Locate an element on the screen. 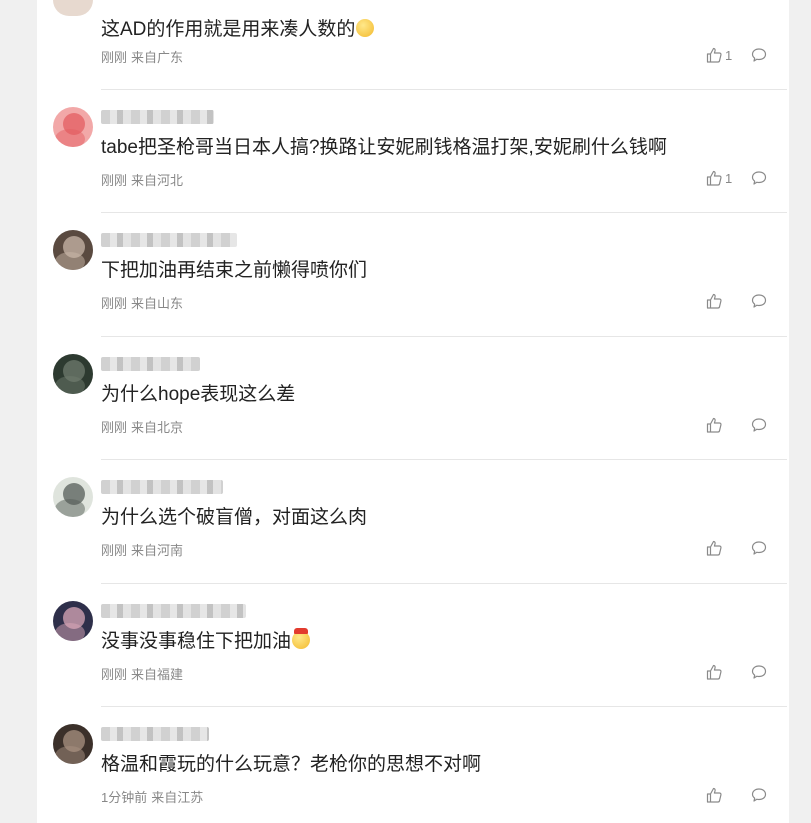 The image size is (811, 823). comment-text: 为什么选个破盲僧，对面这么肉 is located at coordinates (234, 518).